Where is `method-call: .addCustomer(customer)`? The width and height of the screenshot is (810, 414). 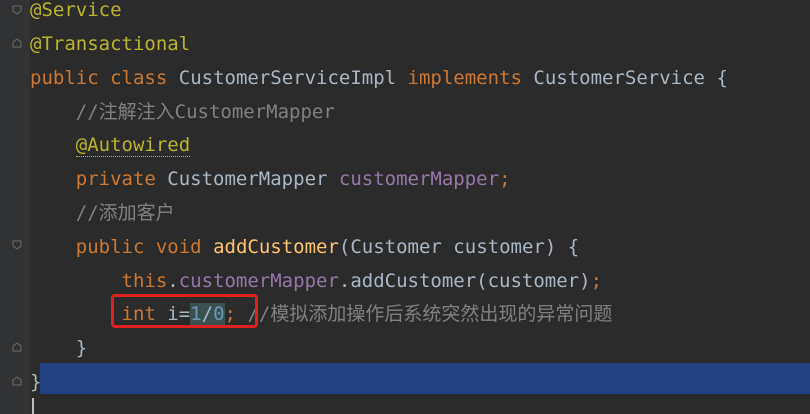 method-call: .addCustomer(customer) is located at coordinates (464, 281).